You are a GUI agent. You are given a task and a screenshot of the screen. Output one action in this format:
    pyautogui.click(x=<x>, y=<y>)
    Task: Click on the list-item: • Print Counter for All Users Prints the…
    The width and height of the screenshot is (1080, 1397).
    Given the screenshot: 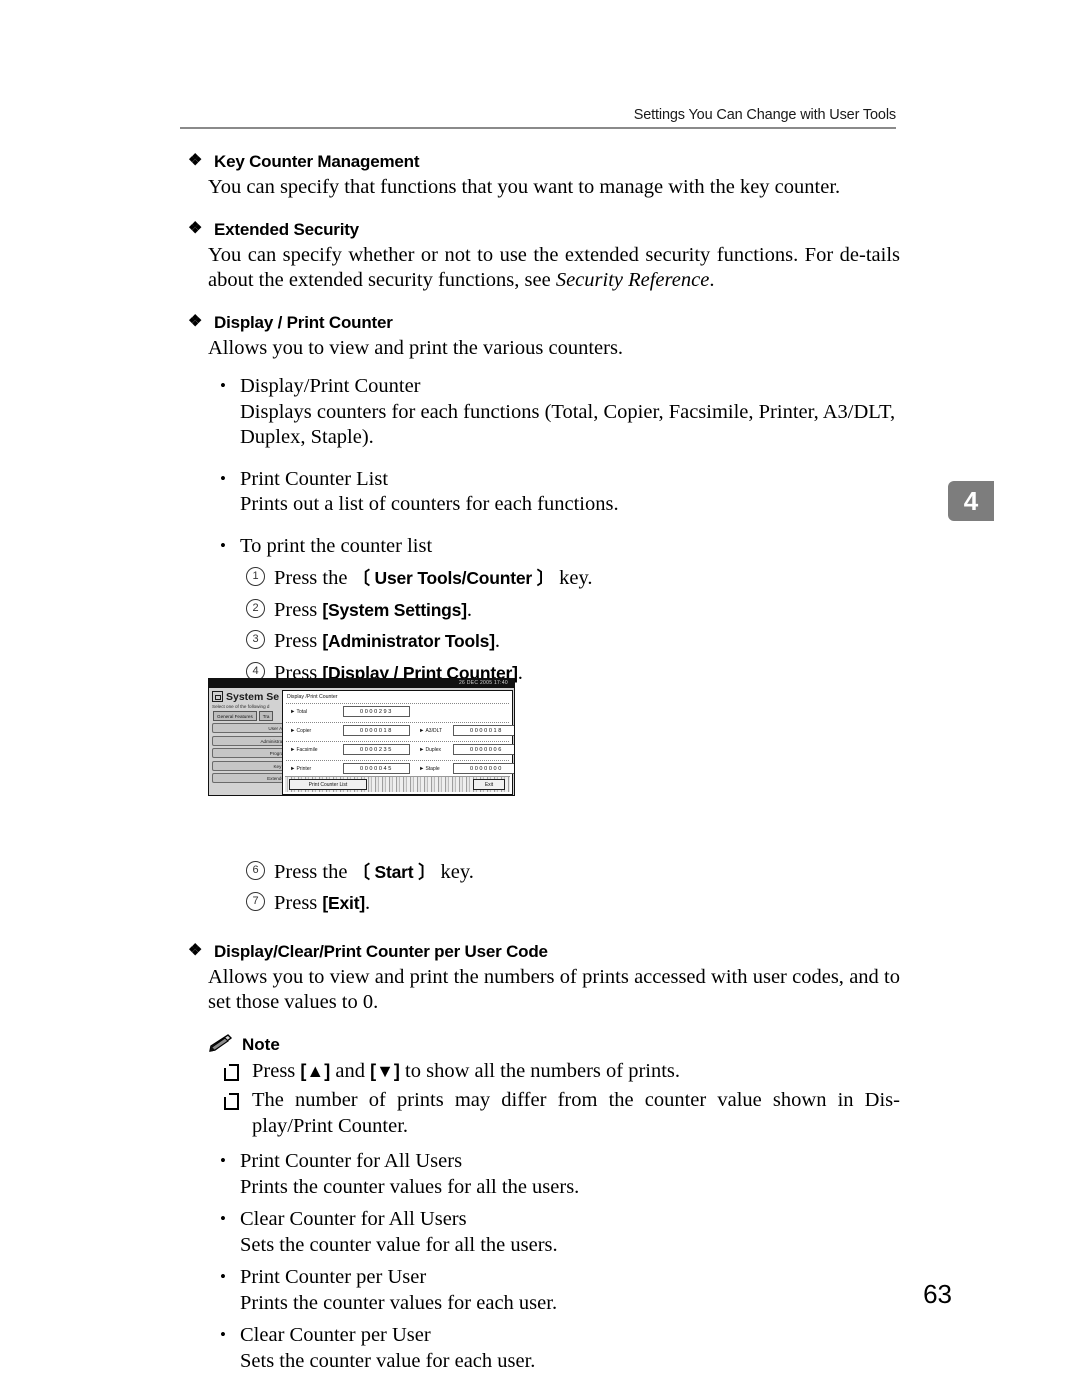 What is the action you would take?
    pyautogui.click(x=544, y=1174)
    